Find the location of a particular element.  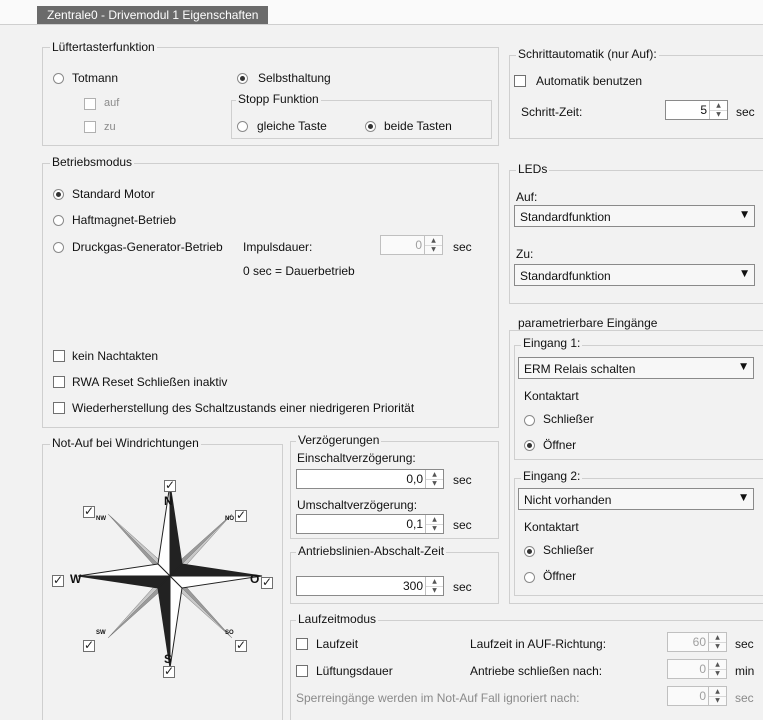

lueftertaster-group-label: Lüftertasterfunktion is located at coordinates (103, 47).